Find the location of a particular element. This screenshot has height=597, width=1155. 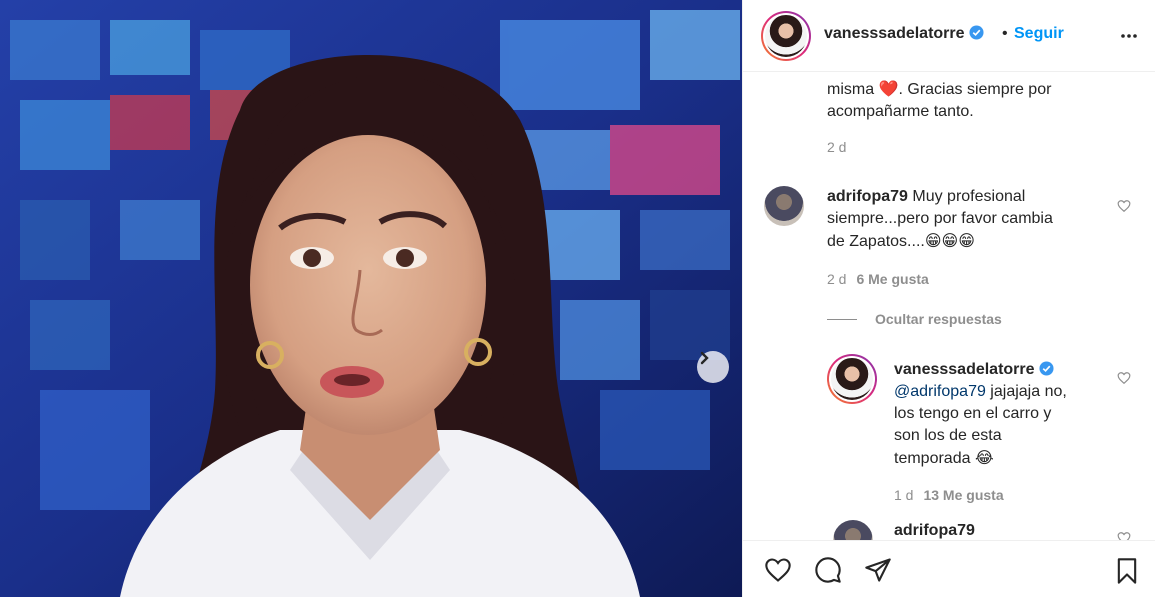

hide-replies-button: Ocultar respuestas is located at coordinates (914, 319).